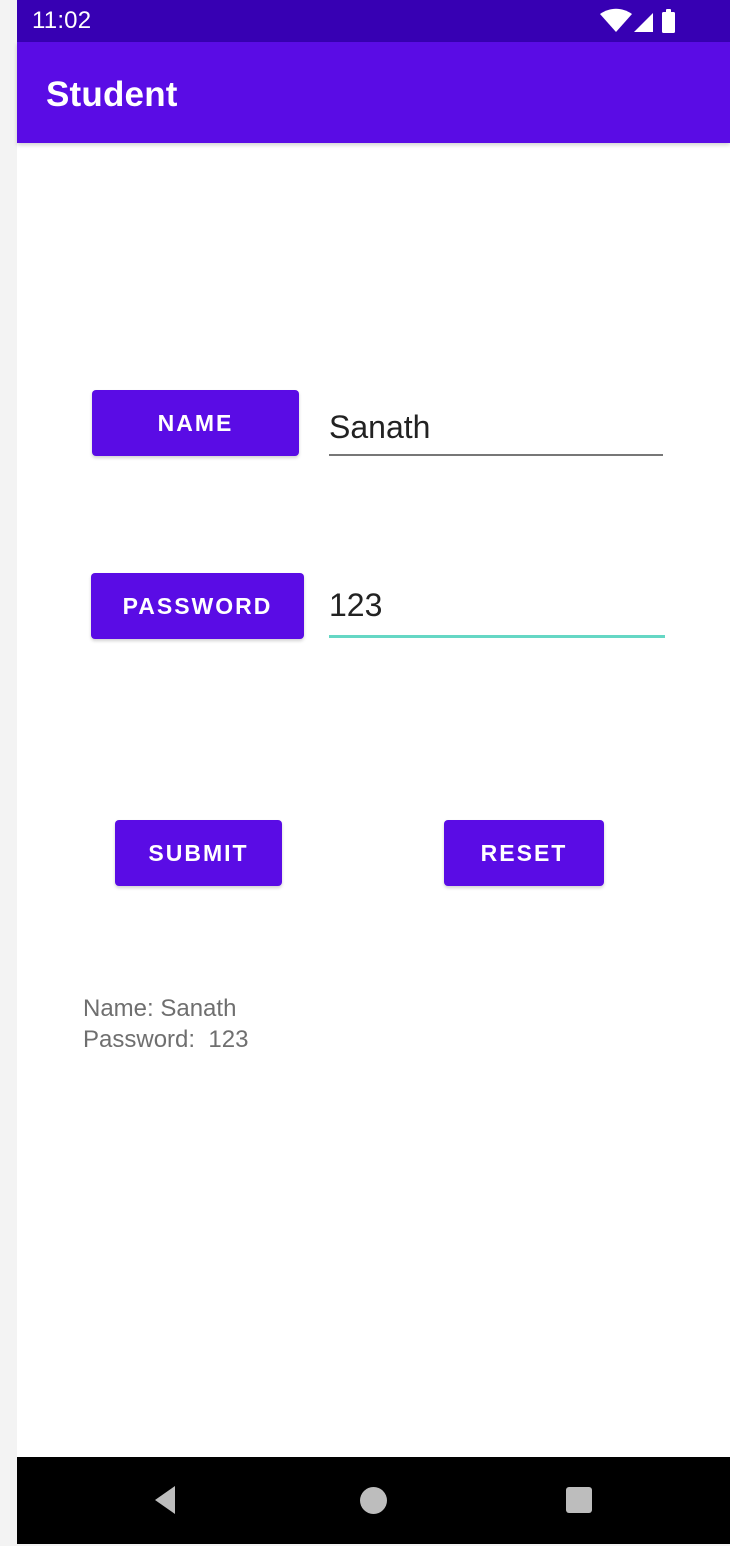 This screenshot has width=730, height=1546. Describe the element at coordinates (496, 430) in the screenshot. I see `name-input: Sanath` at that location.